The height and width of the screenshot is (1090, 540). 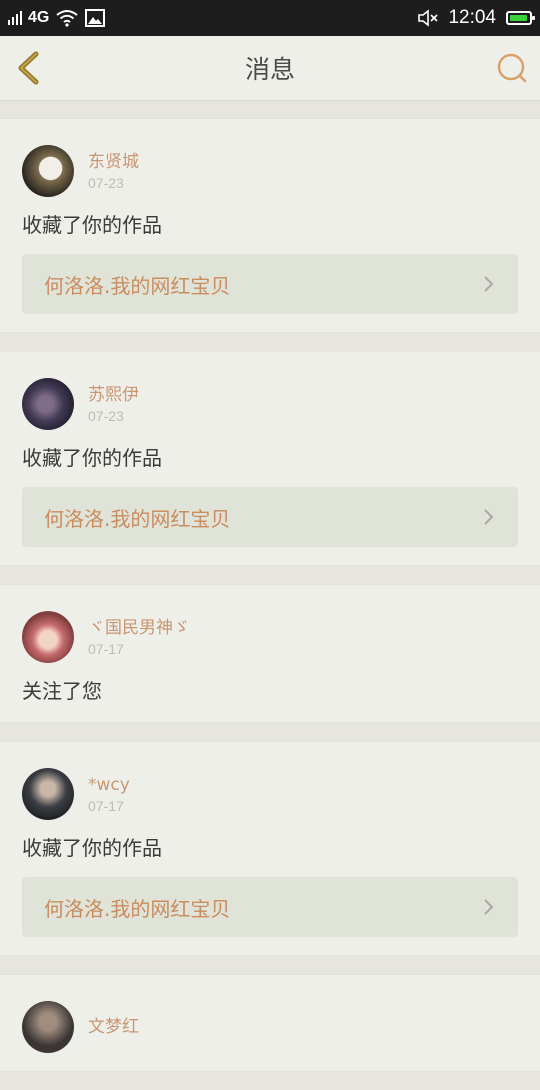 What do you see at coordinates (270, 1023) in the screenshot?
I see `notification-card: 文梦红` at bounding box center [270, 1023].